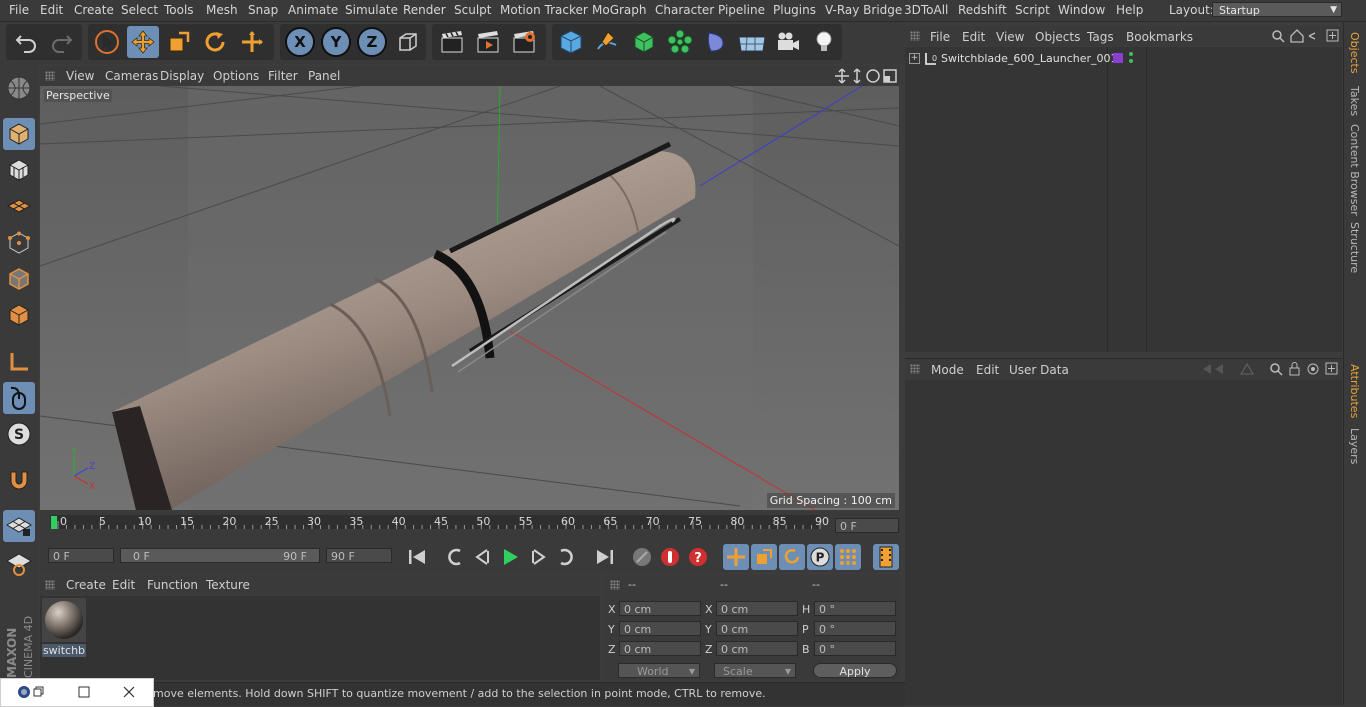 The image size is (1366, 707). Describe the element at coordinates (605, 557) in the screenshot. I see `go-to-end-button` at that location.